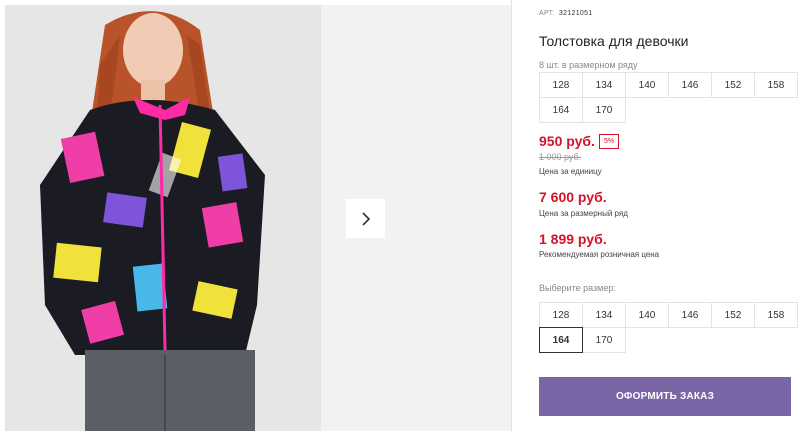 This screenshot has height=431, width=800. Describe the element at coordinates (560, 157) in the screenshot. I see `old-price: 1 000 руб.` at that location.